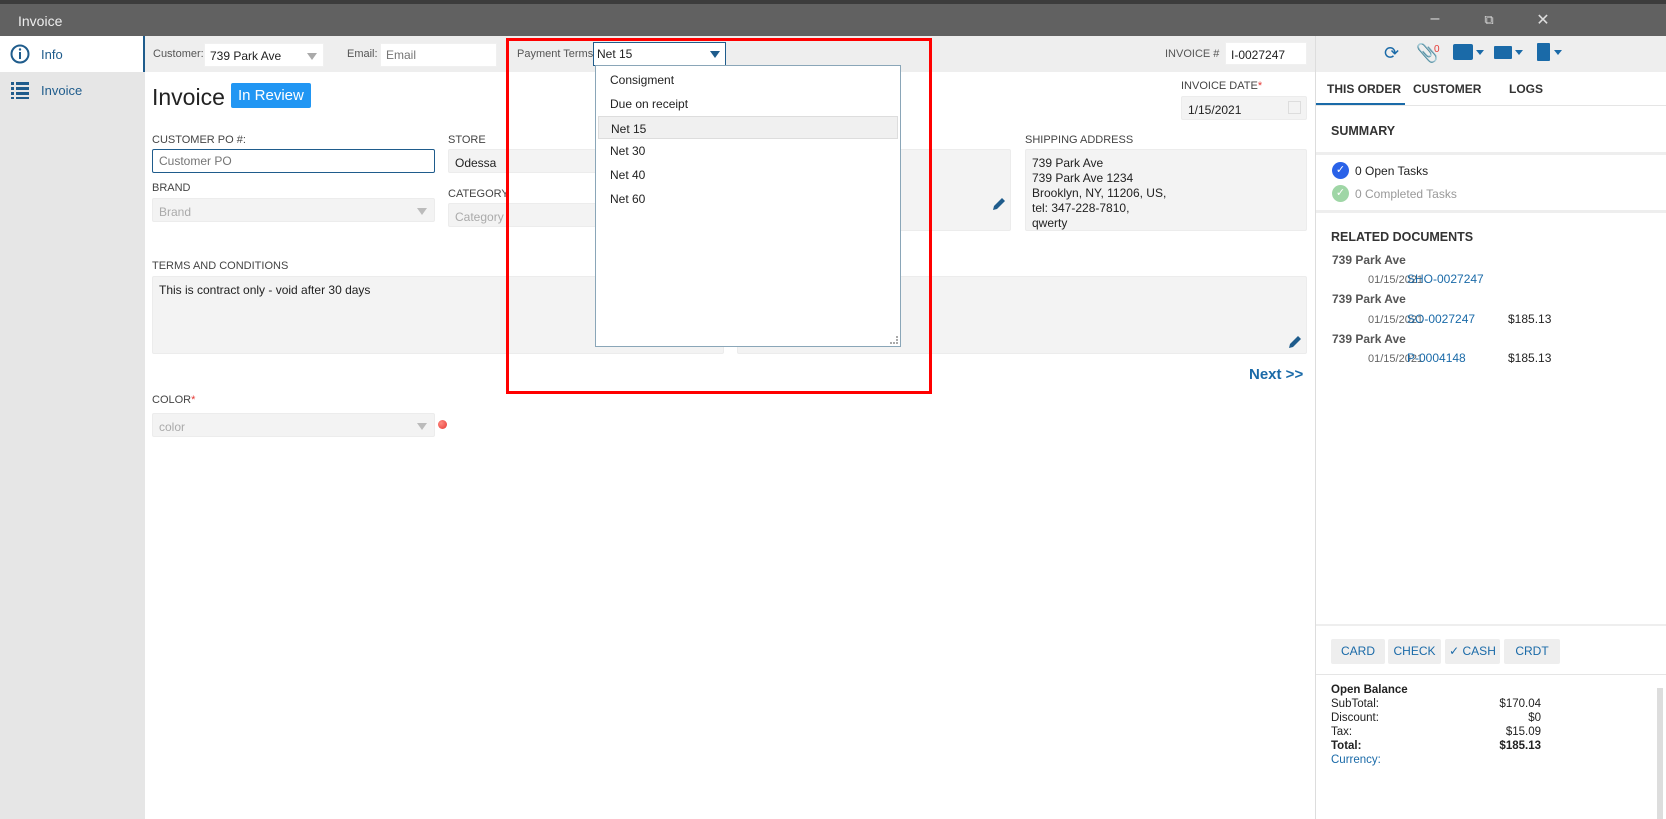 Image resolution: width=1666 pixels, height=819 pixels. I want to click on address-line: 739 Park Ave, so click(1068, 163).